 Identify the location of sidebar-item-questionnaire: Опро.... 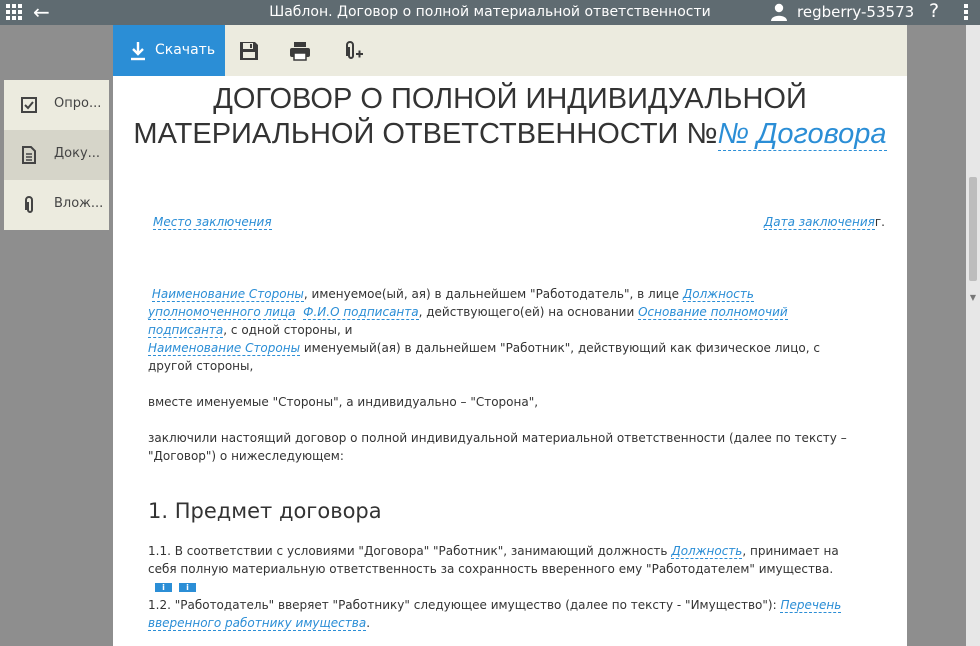
(56, 105).